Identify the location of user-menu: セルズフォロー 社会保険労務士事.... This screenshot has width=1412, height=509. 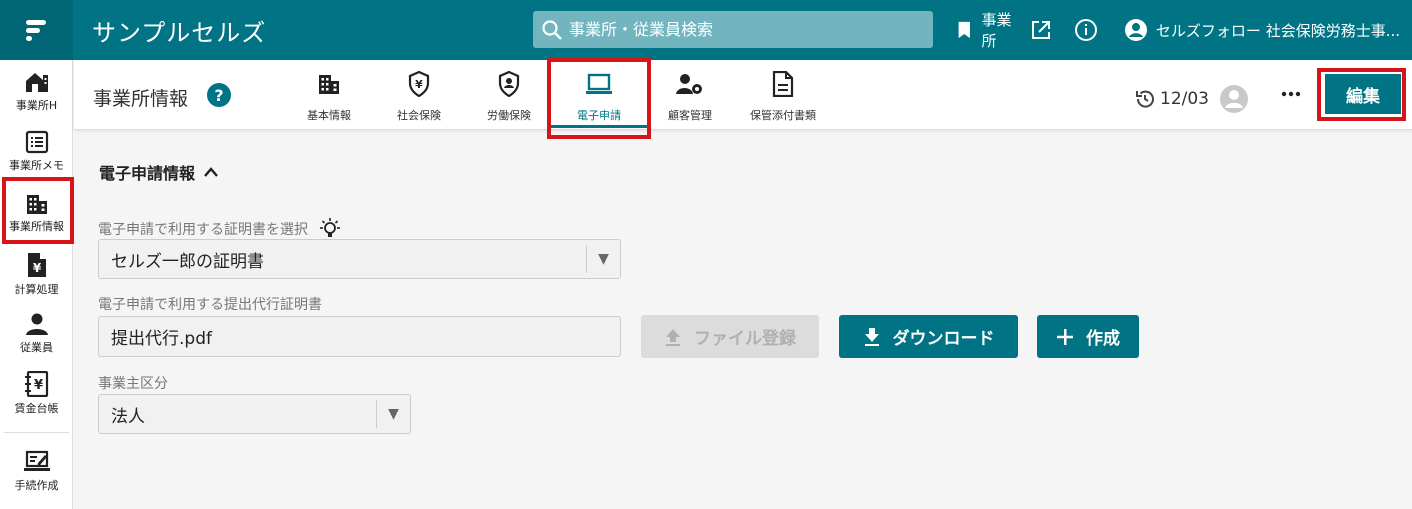
(1262, 30).